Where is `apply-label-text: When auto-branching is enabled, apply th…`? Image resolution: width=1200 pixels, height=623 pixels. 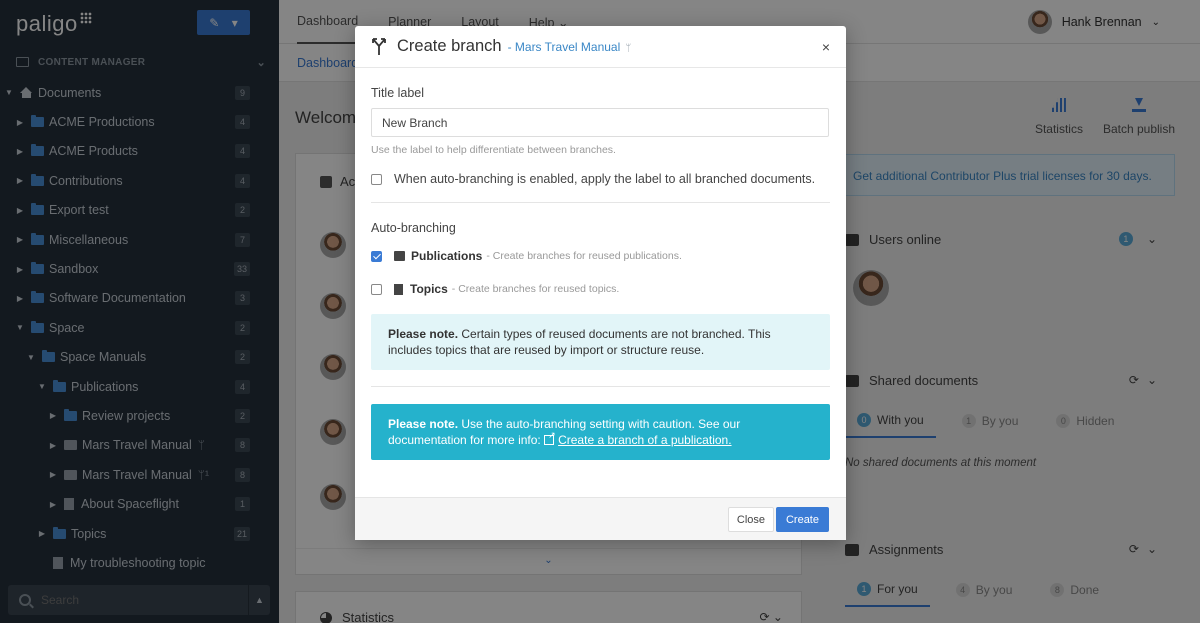 apply-label-text: When auto-branching is enabled, apply th… is located at coordinates (605, 179).